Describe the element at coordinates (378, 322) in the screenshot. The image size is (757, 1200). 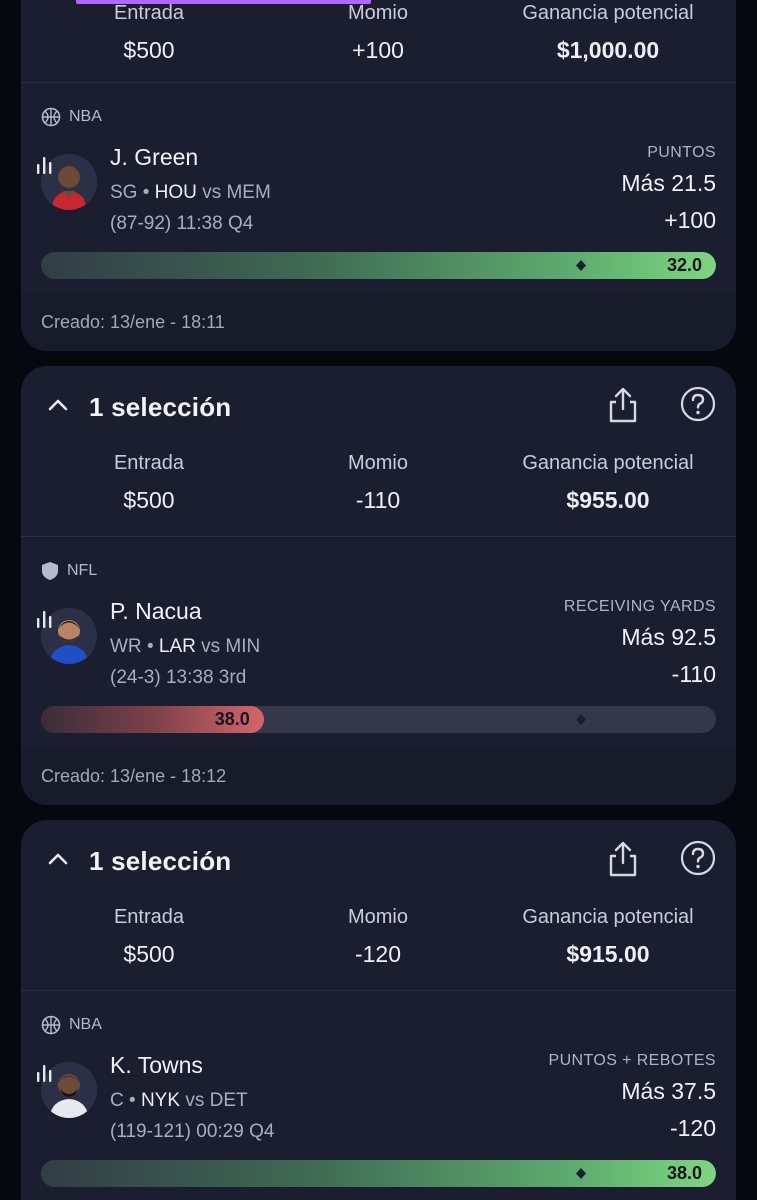
I see `card-footer: Creado: 13/ene - 18:11` at that location.